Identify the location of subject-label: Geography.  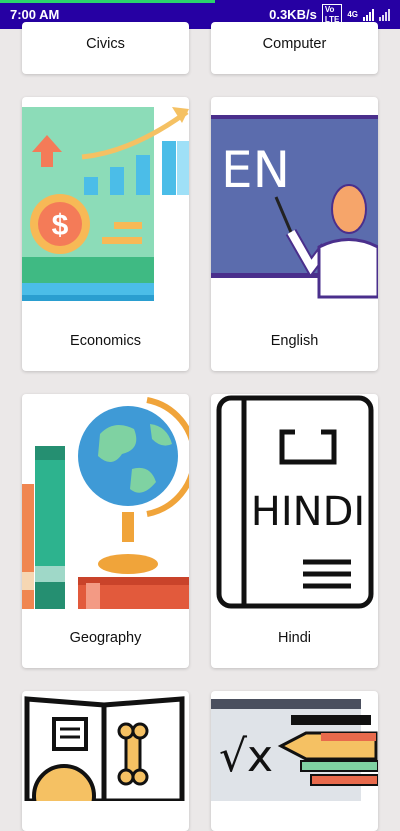
(105, 638).